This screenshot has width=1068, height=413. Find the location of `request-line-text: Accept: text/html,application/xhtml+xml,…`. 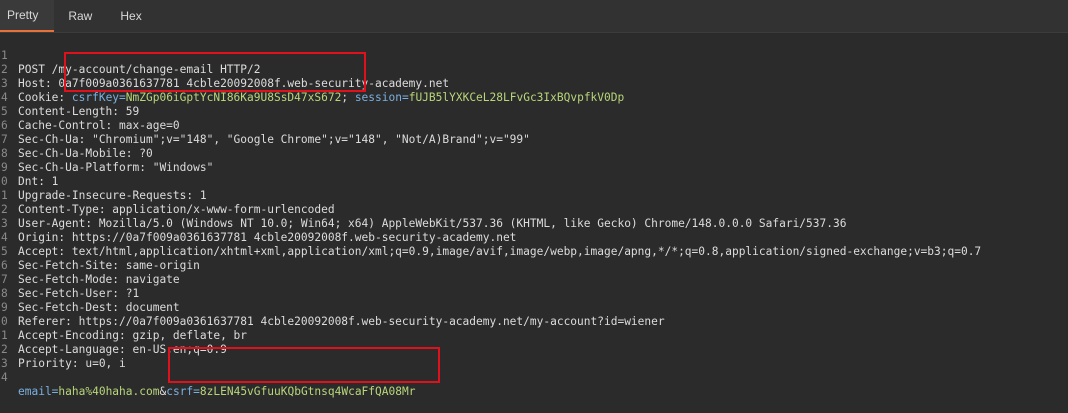

request-line-text: Accept: text/html,application/xhtml+xml,… is located at coordinates (500, 251).